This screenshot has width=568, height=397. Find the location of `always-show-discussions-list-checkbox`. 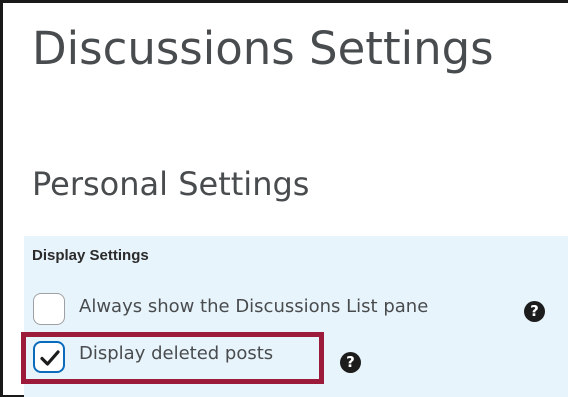

always-show-discussions-list-checkbox is located at coordinates (49, 309).